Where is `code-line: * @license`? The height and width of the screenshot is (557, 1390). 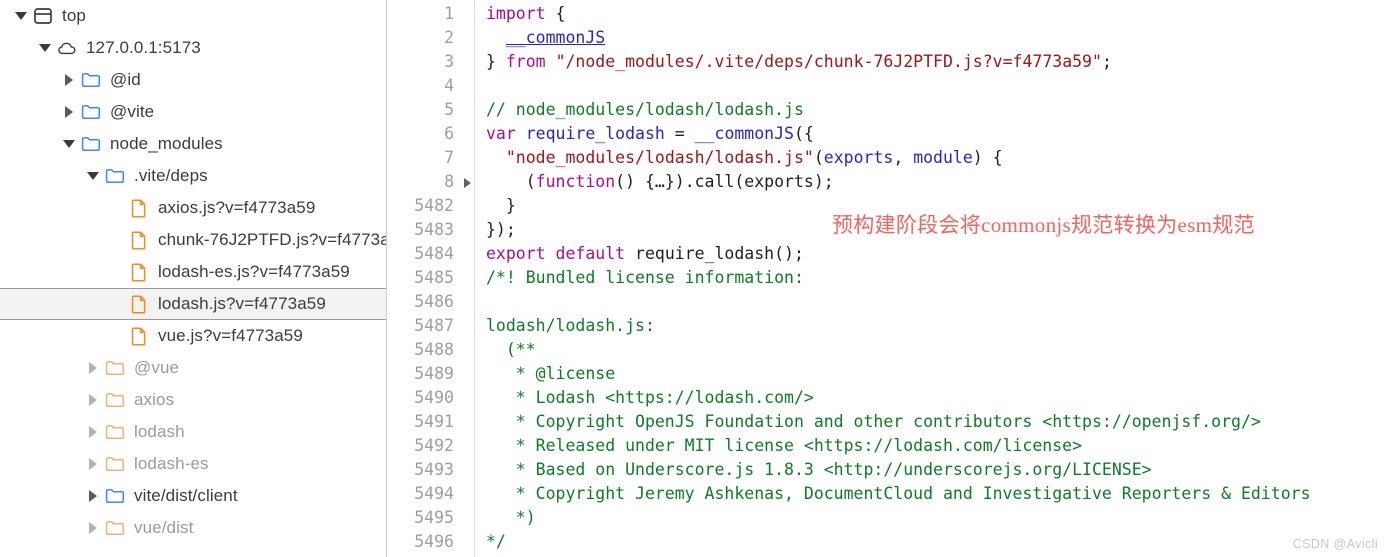 code-line: * @license is located at coordinates (938, 374).